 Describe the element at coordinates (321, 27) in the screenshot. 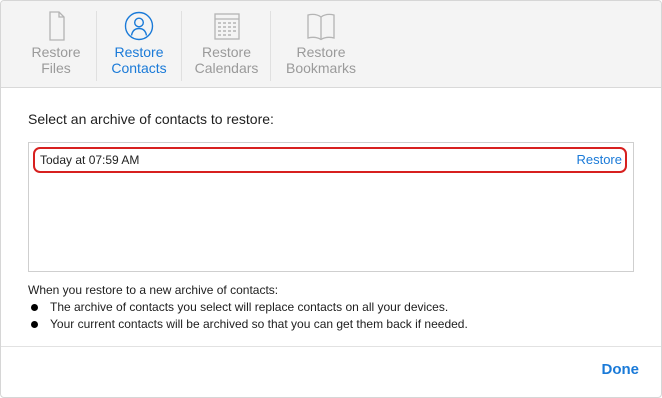

I see `book-icon` at that location.